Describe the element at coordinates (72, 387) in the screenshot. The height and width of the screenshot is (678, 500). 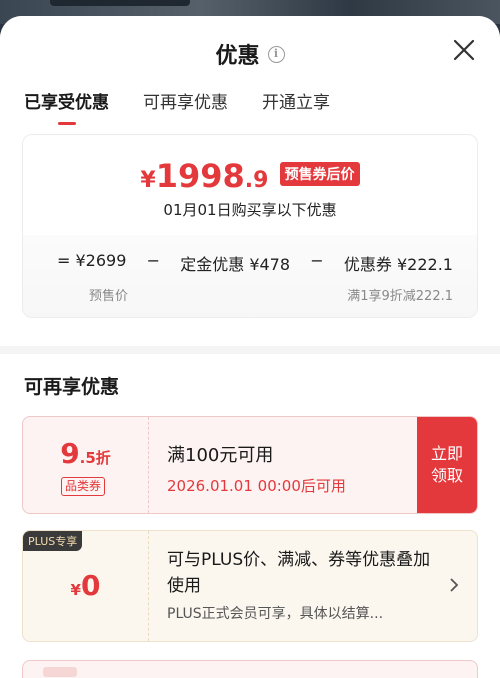
I see `more-offers-title: 可再享优惠` at that location.